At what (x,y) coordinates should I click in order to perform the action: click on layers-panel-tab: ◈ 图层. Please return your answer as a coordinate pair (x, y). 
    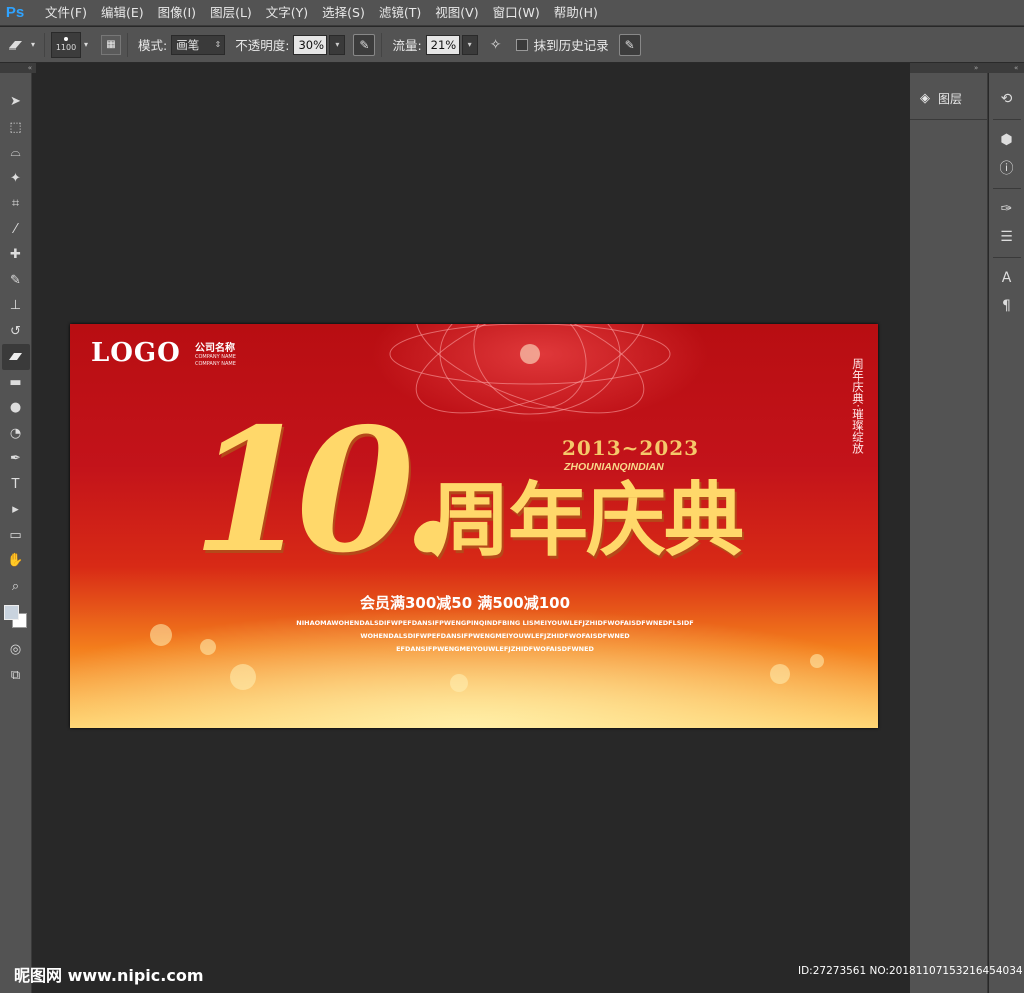
    Looking at the image, I should click on (948, 98).